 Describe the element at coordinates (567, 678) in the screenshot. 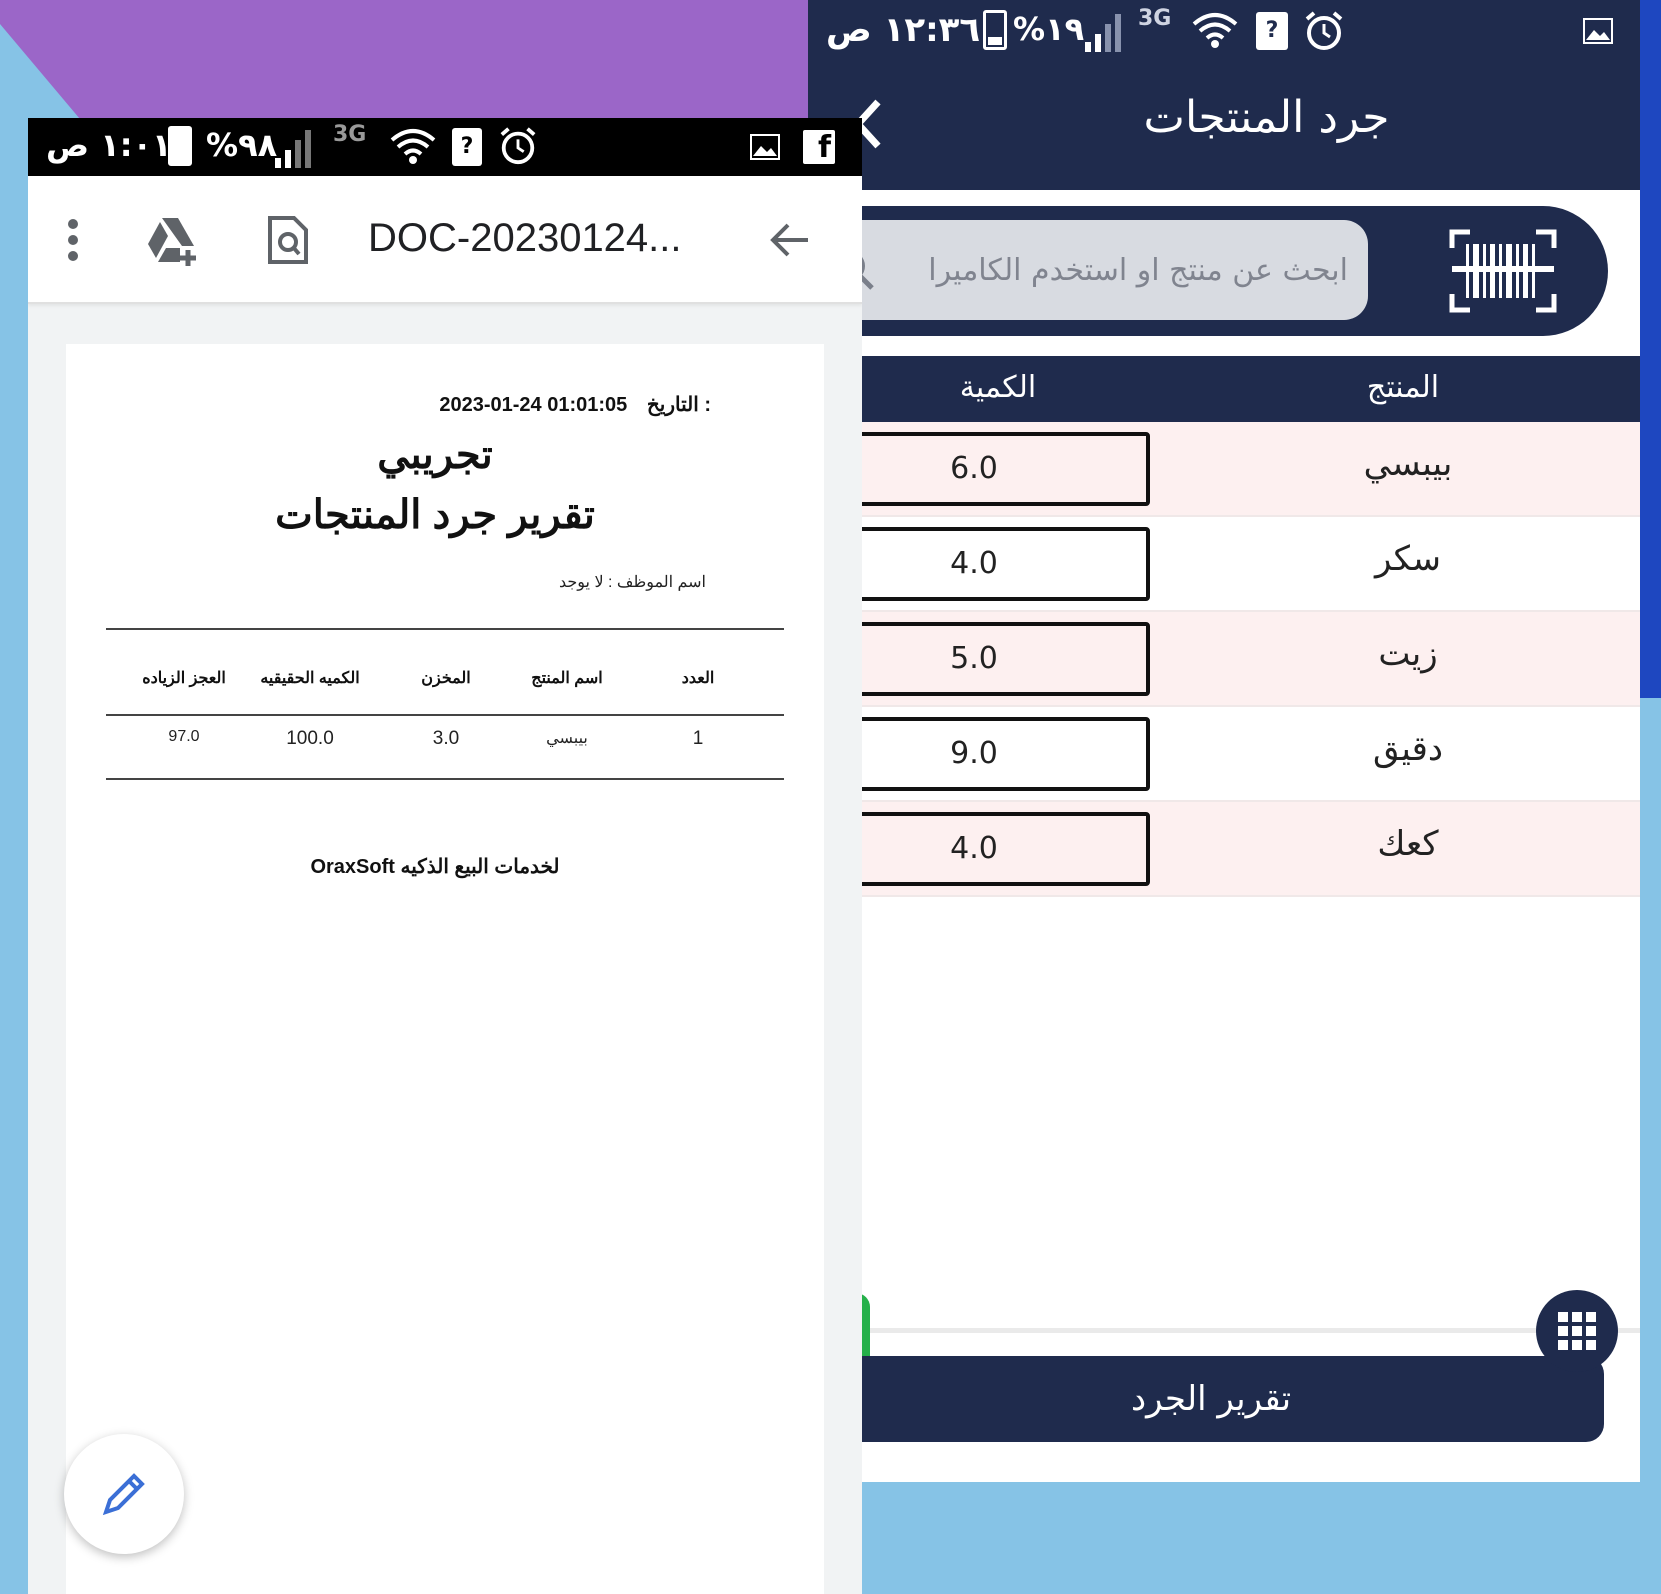

I see `column-header-product-name: اسم المنتج` at that location.